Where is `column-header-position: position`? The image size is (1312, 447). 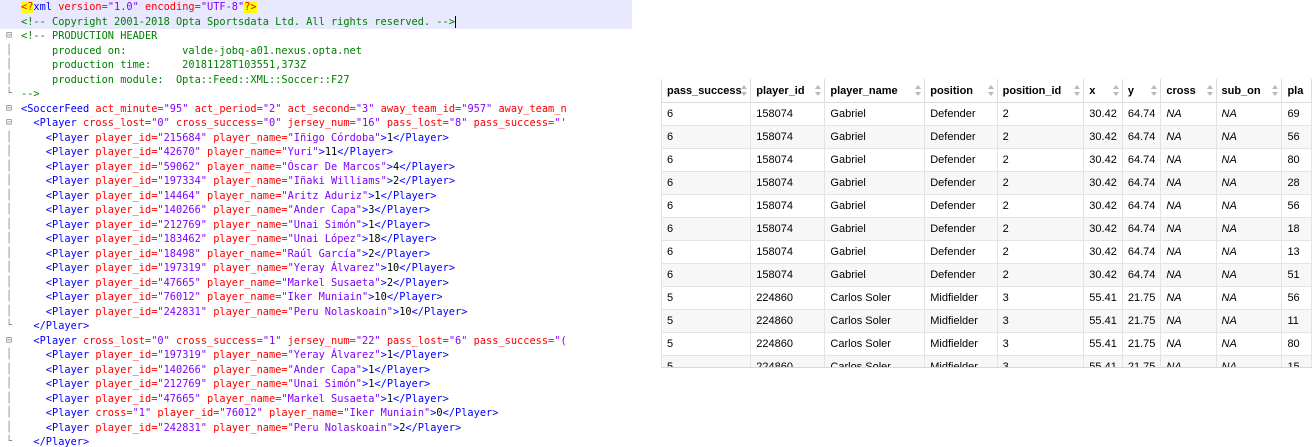 column-header-position: position is located at coordinates (961, 91).